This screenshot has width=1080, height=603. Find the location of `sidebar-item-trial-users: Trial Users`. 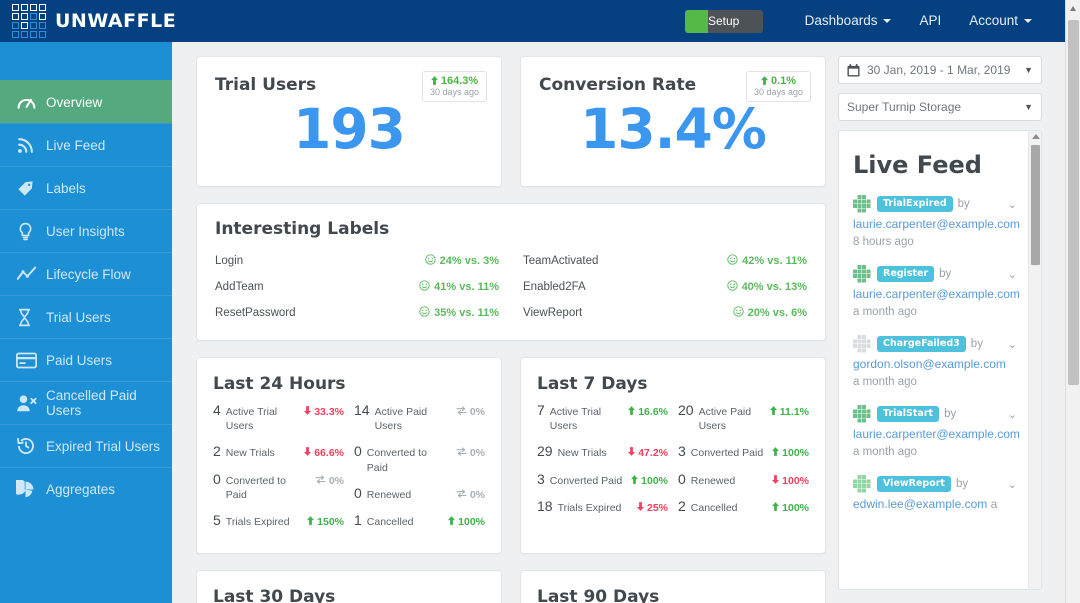

sidebar-item-trial-users: Trial Users is located at coordinates (86, 316).